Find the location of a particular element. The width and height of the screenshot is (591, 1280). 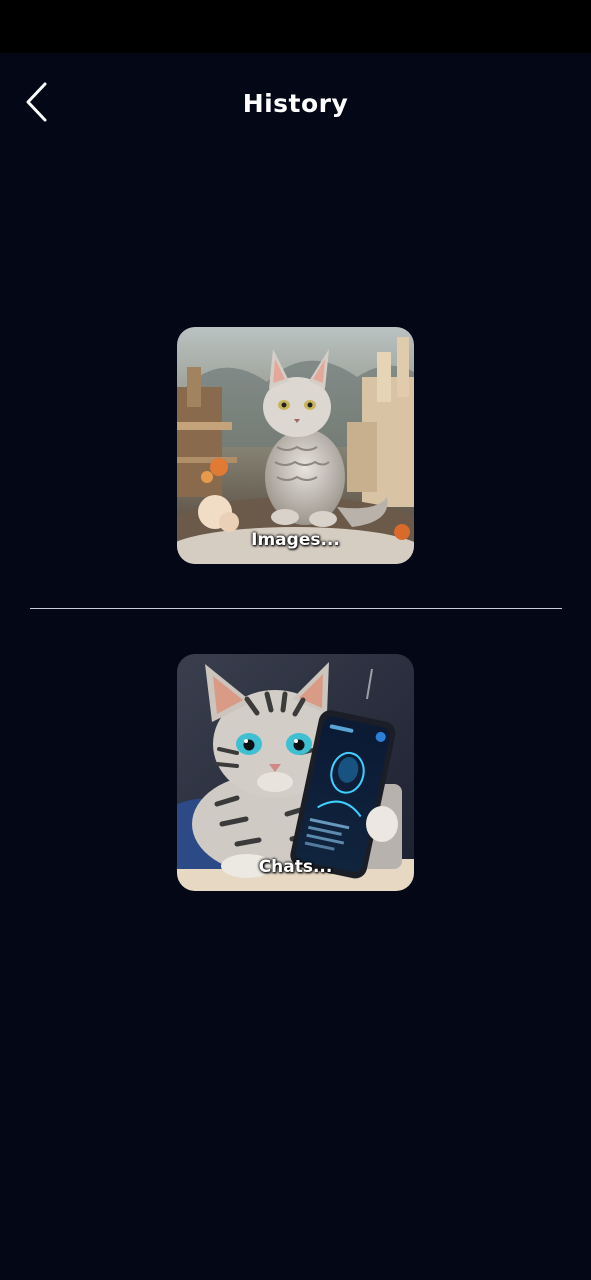

page-title: History is located at coordinates (295, 103).